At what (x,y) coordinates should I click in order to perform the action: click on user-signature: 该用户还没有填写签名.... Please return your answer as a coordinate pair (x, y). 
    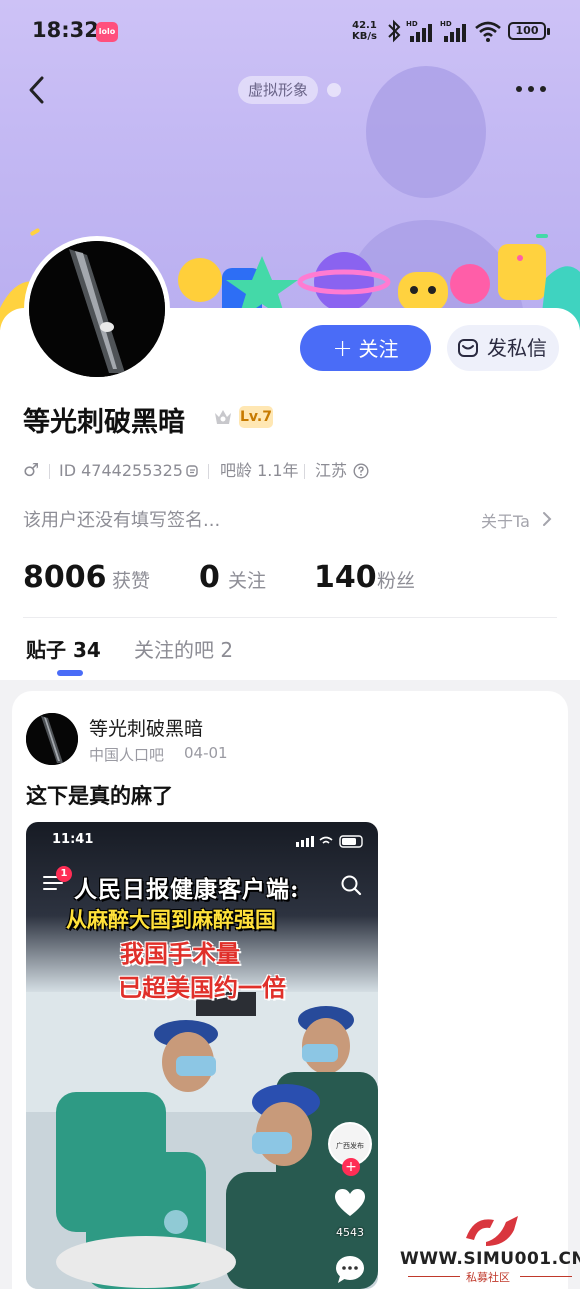
    Looking at the image, I should click on (122, 520).